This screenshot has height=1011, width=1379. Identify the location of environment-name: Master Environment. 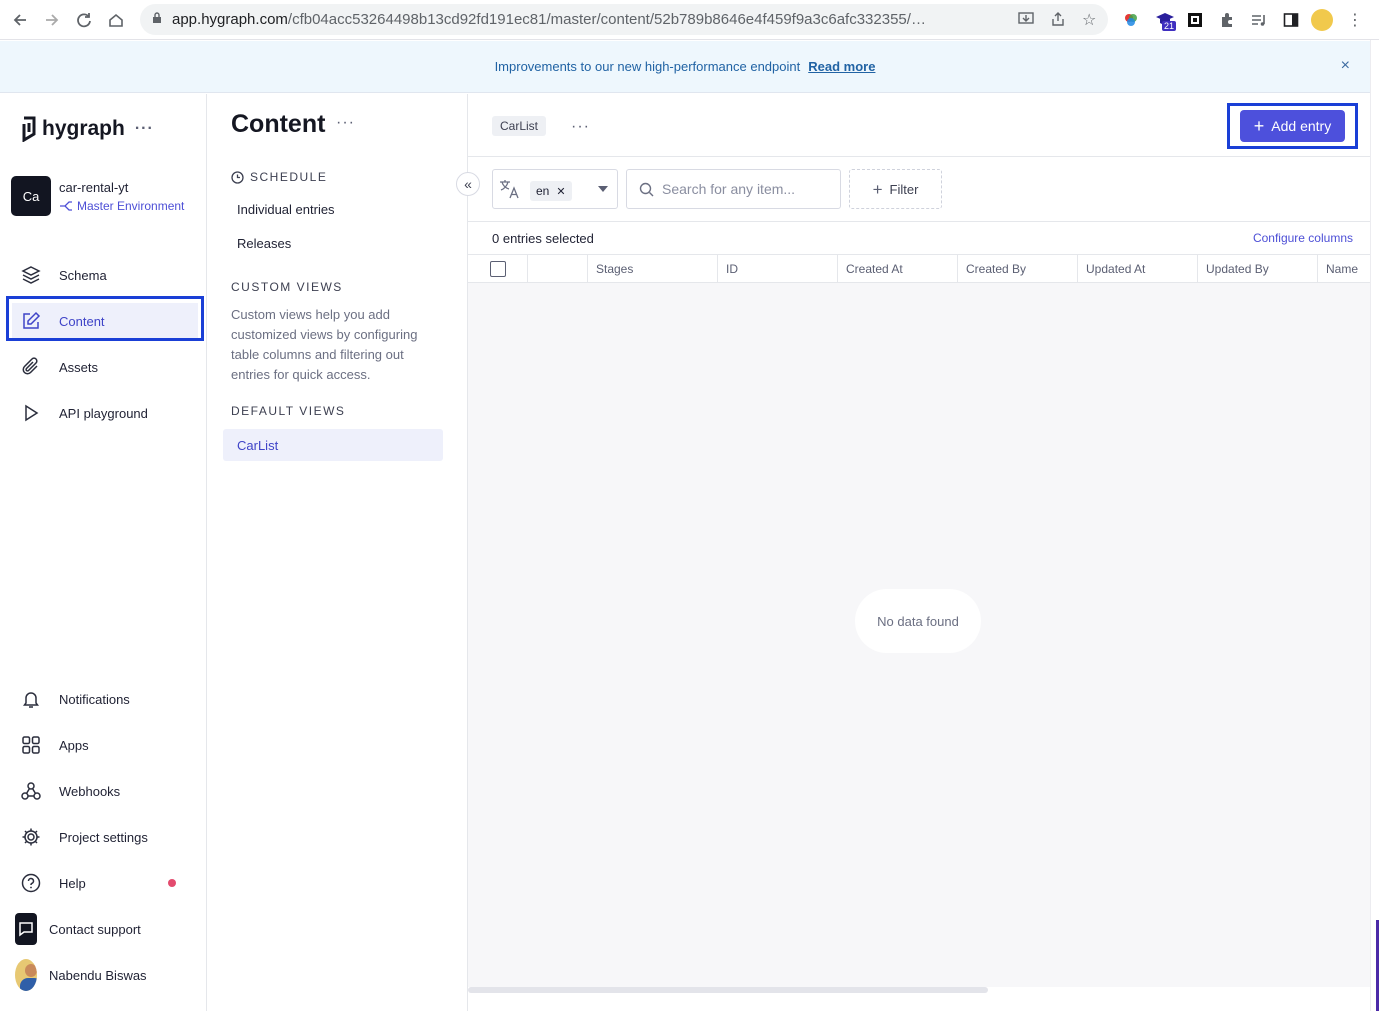
(131, 206).